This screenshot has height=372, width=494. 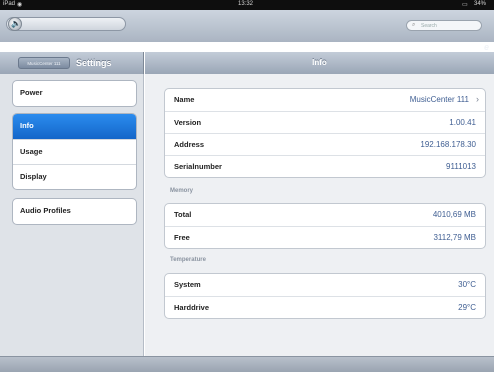 What do you see at coordinates (414, 25) in the screenshot?
I see `search-icon: ⌕` at bounding box center [414, 25].